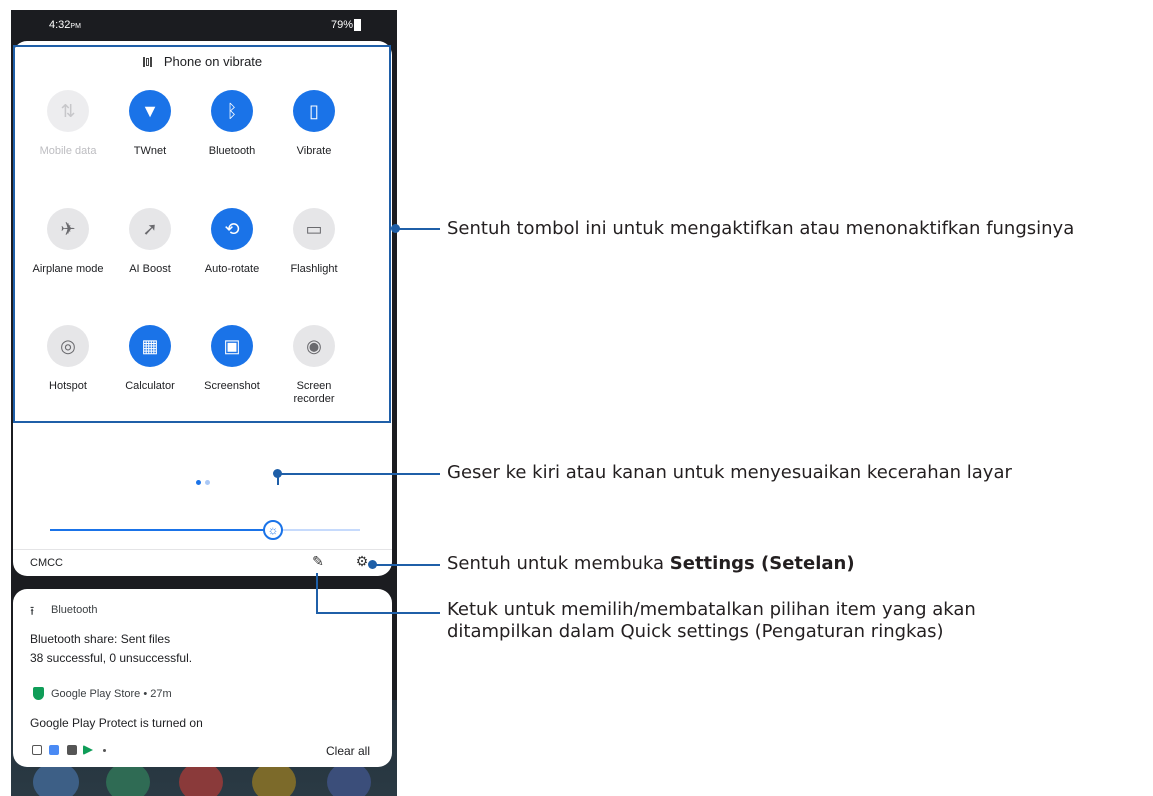  What do you see at coordinates (54, 750) in the screenshot?
I see `maps-icon` at bounding box center [54, 750].